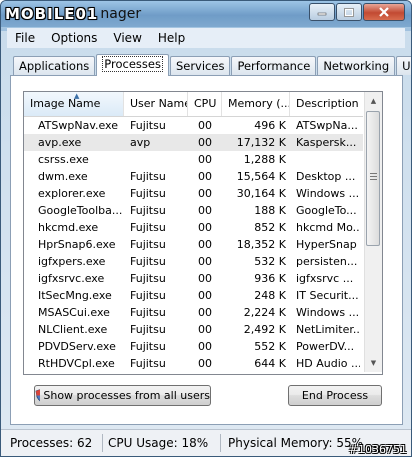  I want to click on table-row: csrss.exe 00 1,288 K, so click(193, 159).